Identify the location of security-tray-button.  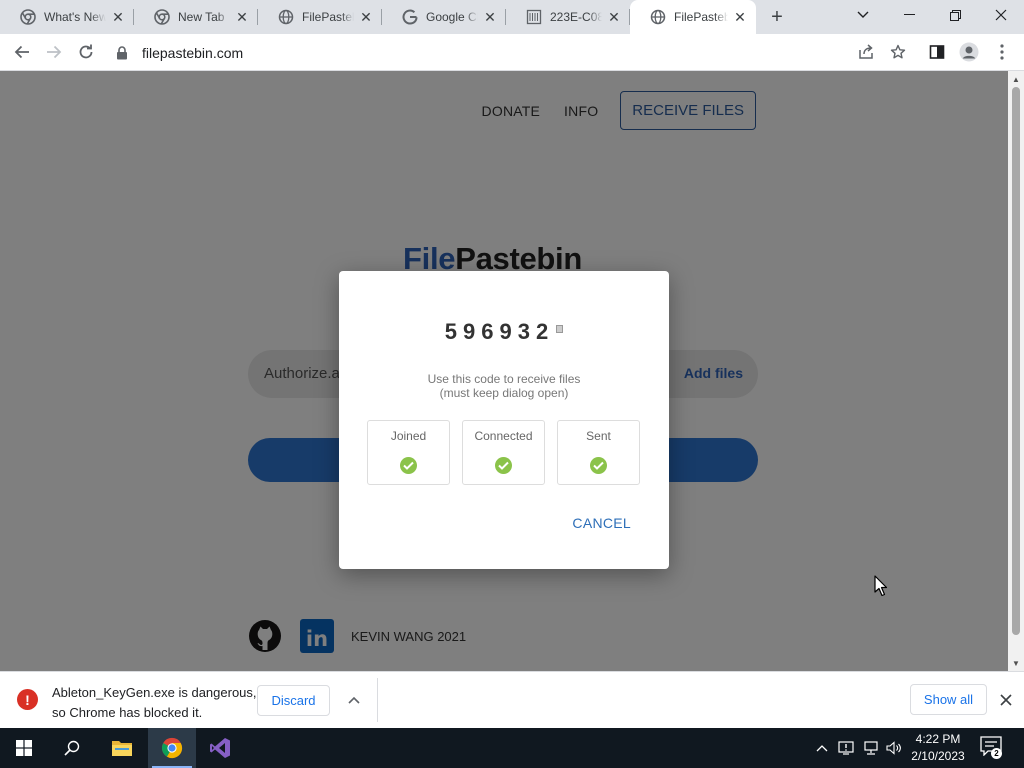
(846, 748).